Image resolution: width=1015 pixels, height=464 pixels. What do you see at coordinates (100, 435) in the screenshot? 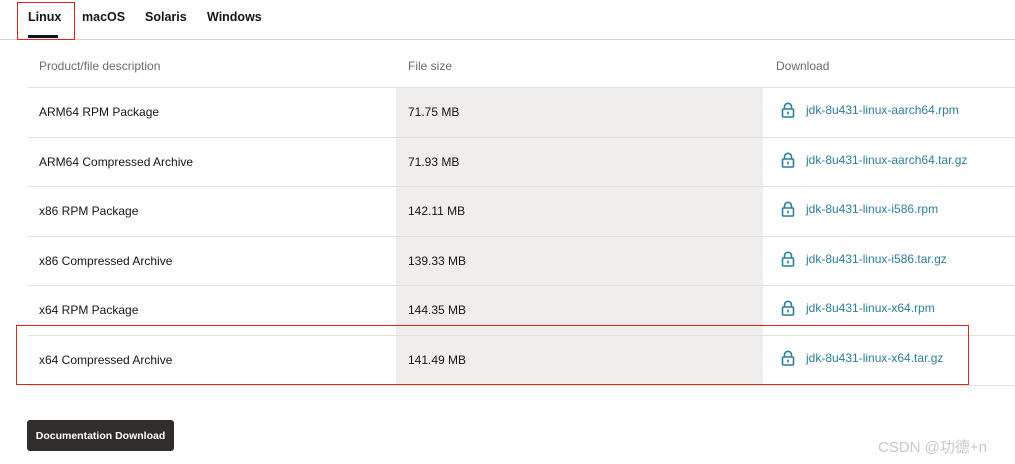
I see `documentation-download-button: Documentation Download` at bounding box center [100, 435].